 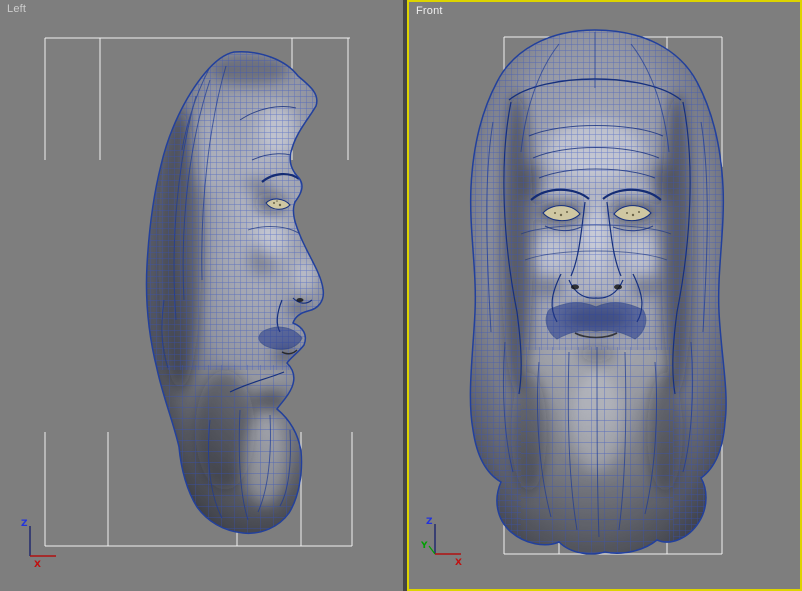 What do you see at coordinates (429, 11) in the screenshot?
I see `viewport-label-front: Front` at bounding box center [429, 11].